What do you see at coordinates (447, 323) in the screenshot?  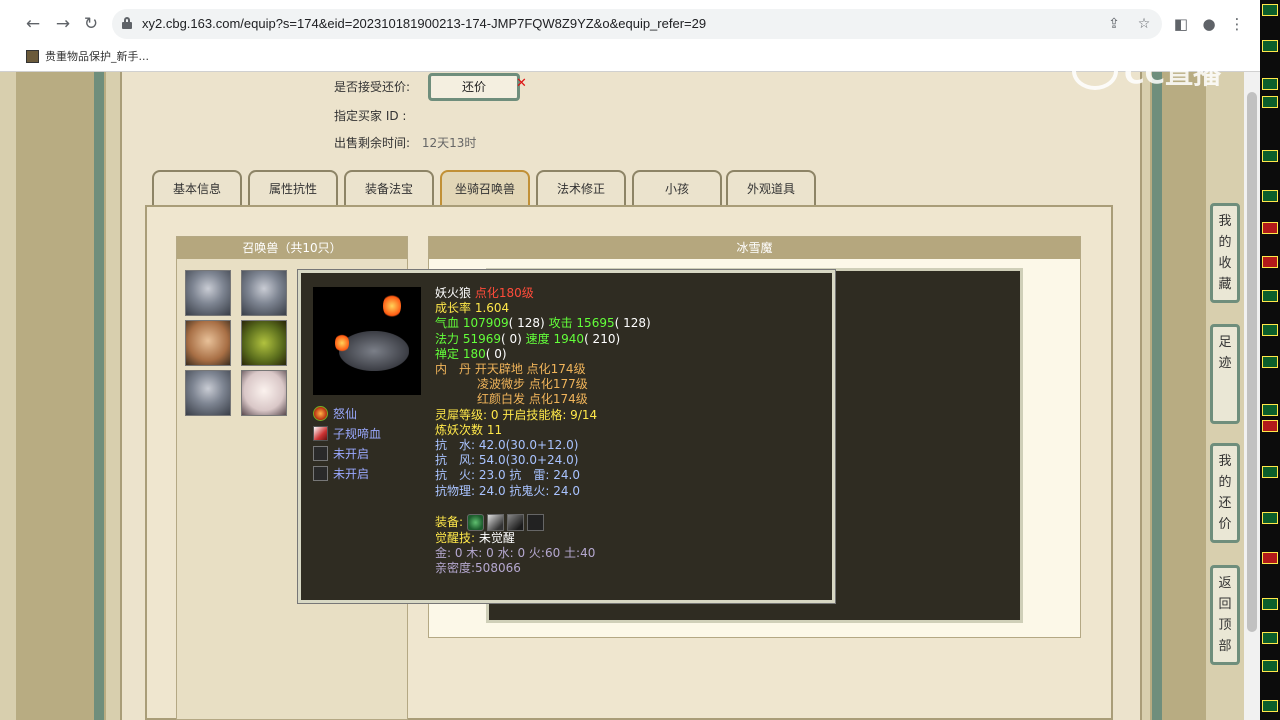 I see `hp-label: 气血` at bounding box center [447, 323].